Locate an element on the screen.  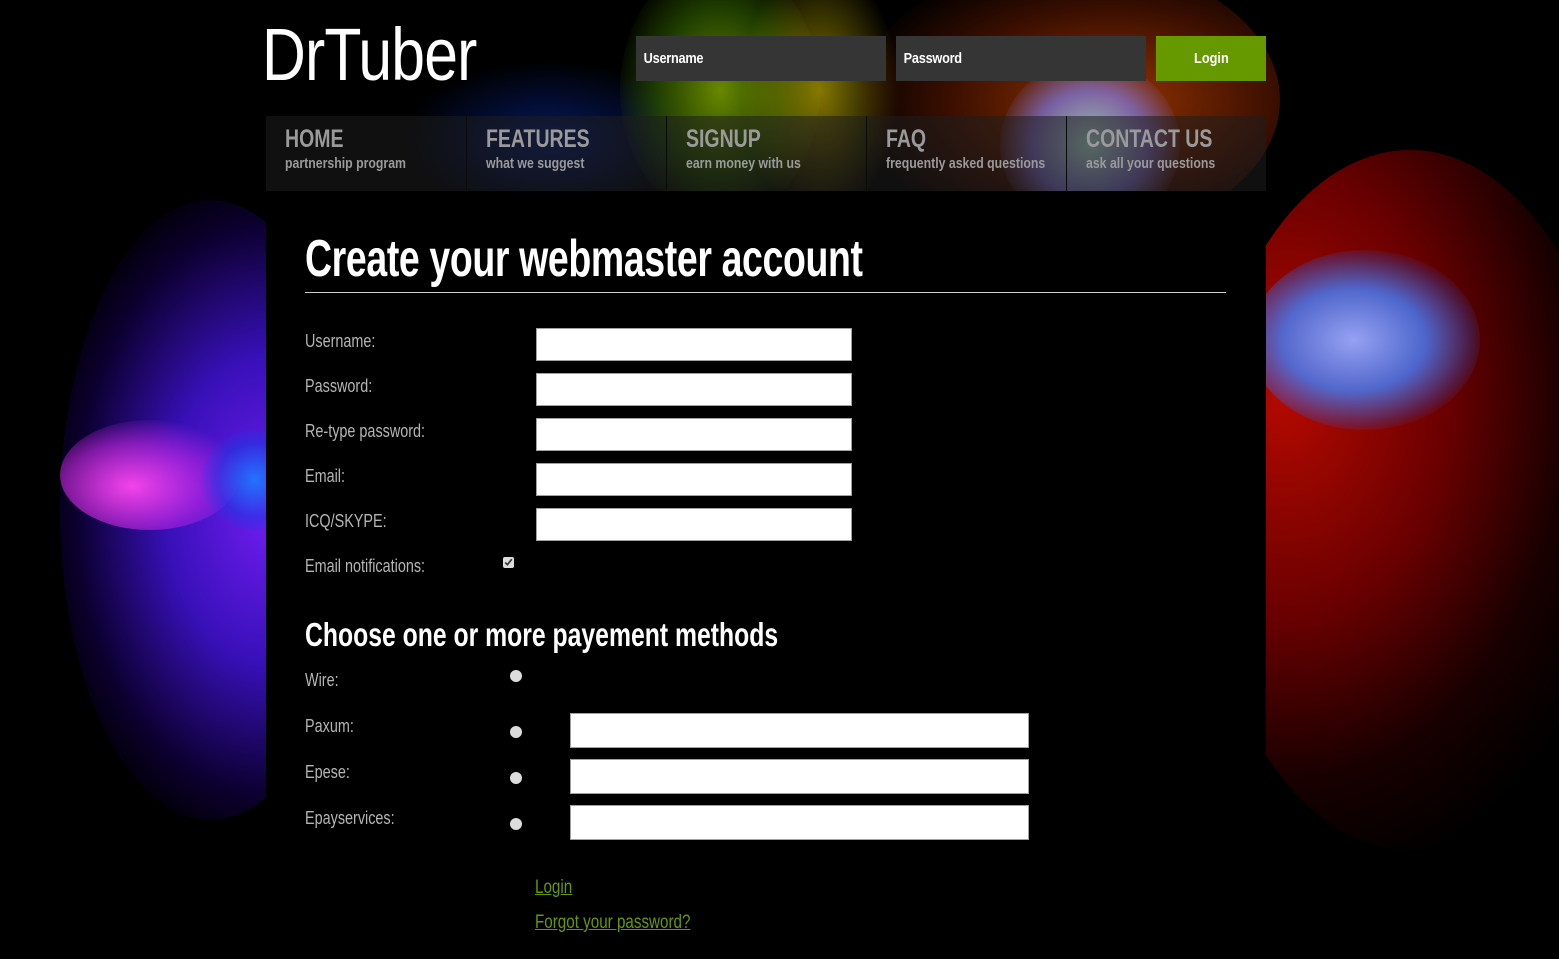
nav-item-subtitle: ask all your questions is located at coordinates (1151, 163).